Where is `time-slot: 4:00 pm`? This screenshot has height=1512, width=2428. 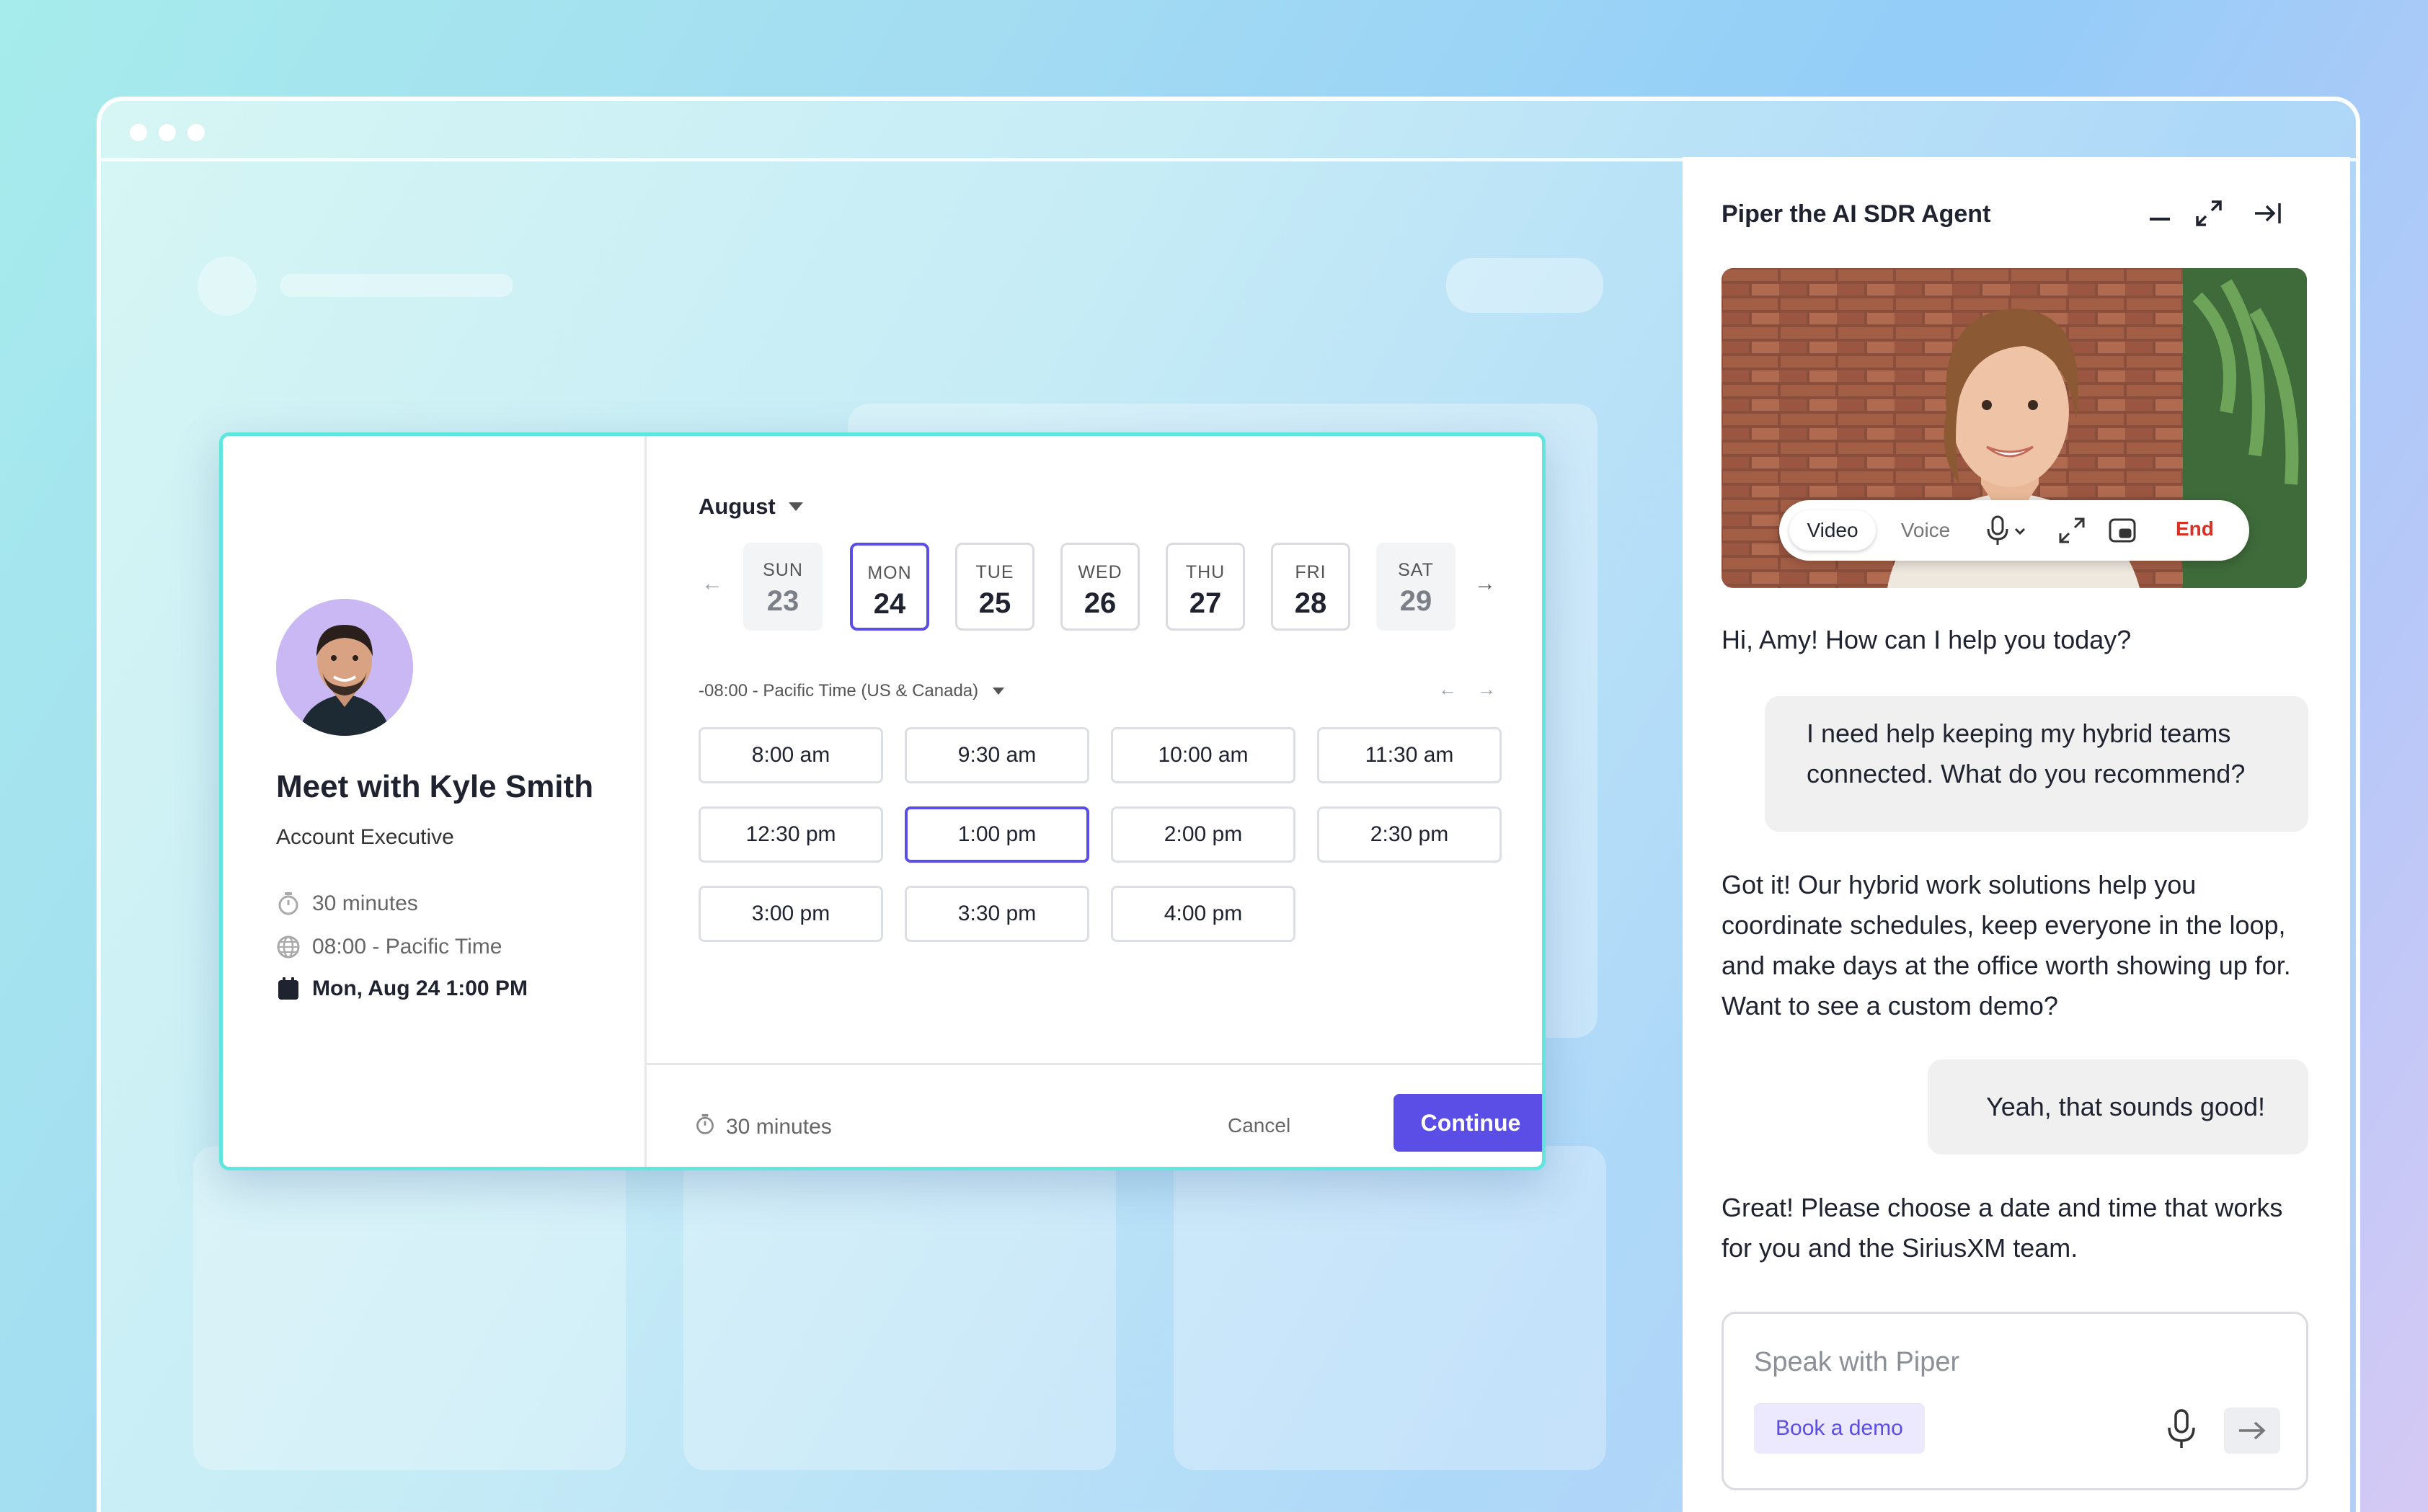
time-slot: 4:00 pm is located at coordinates (1203, 914).